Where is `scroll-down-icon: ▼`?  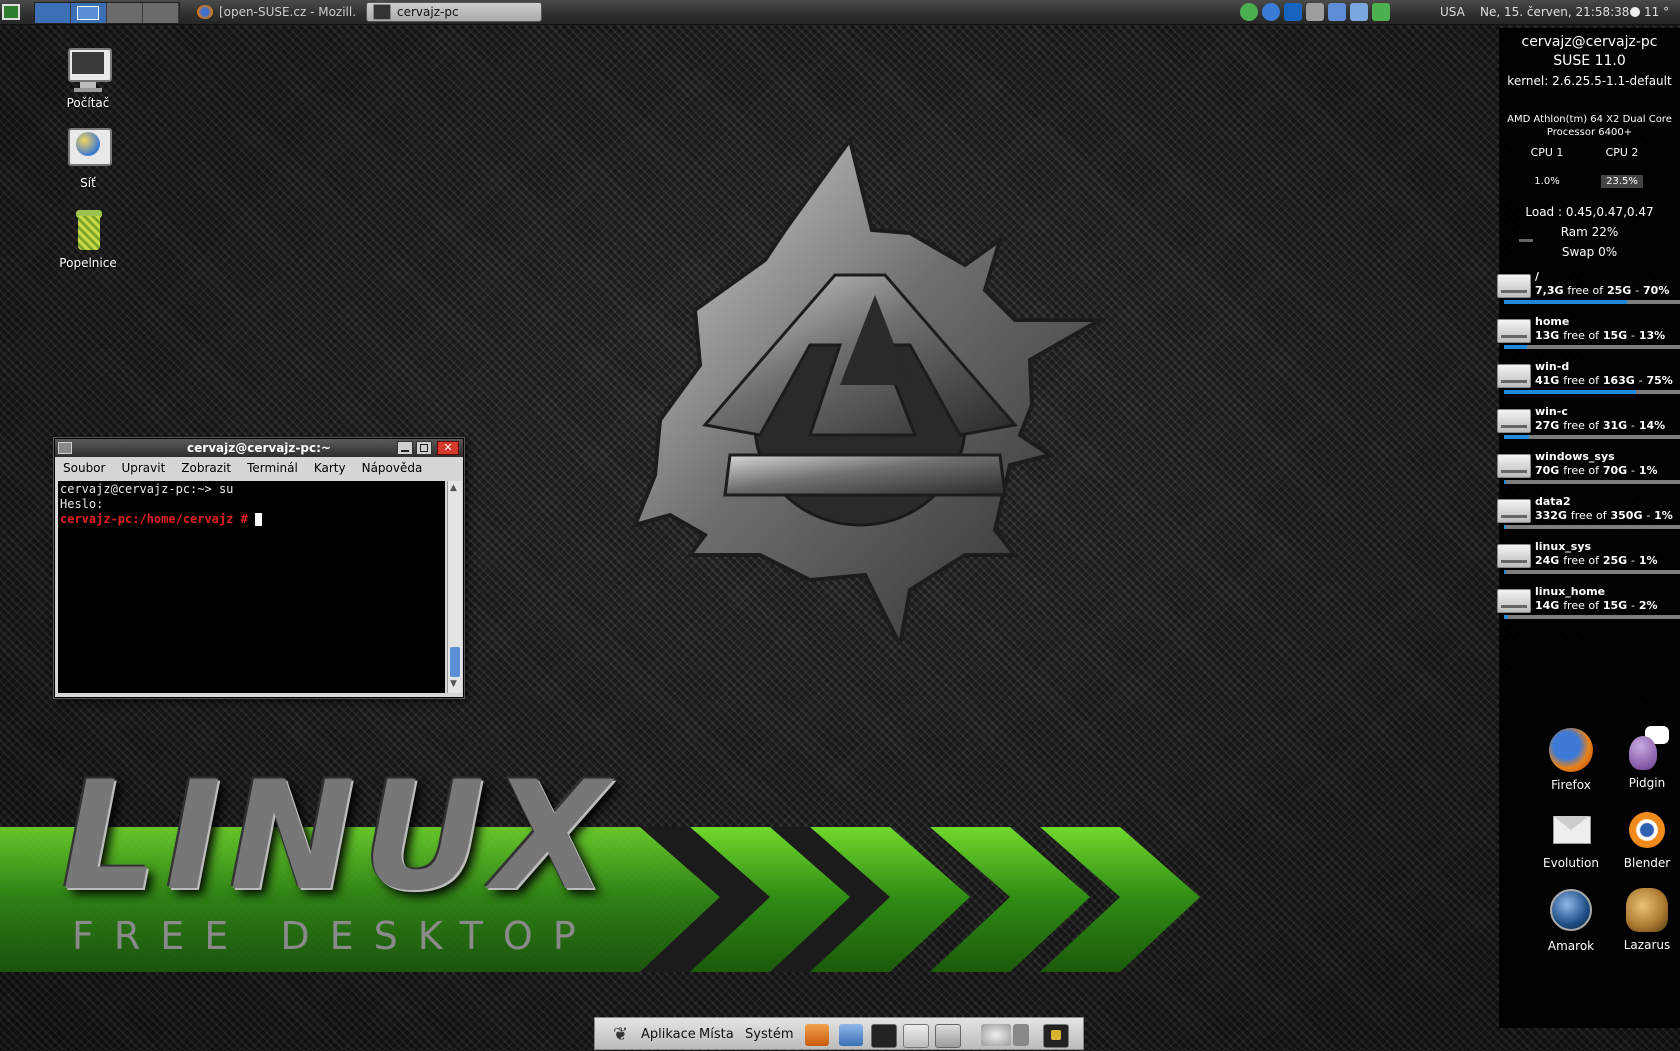 scroll-down-icon: ▼ is located at coordinates (453, 684).